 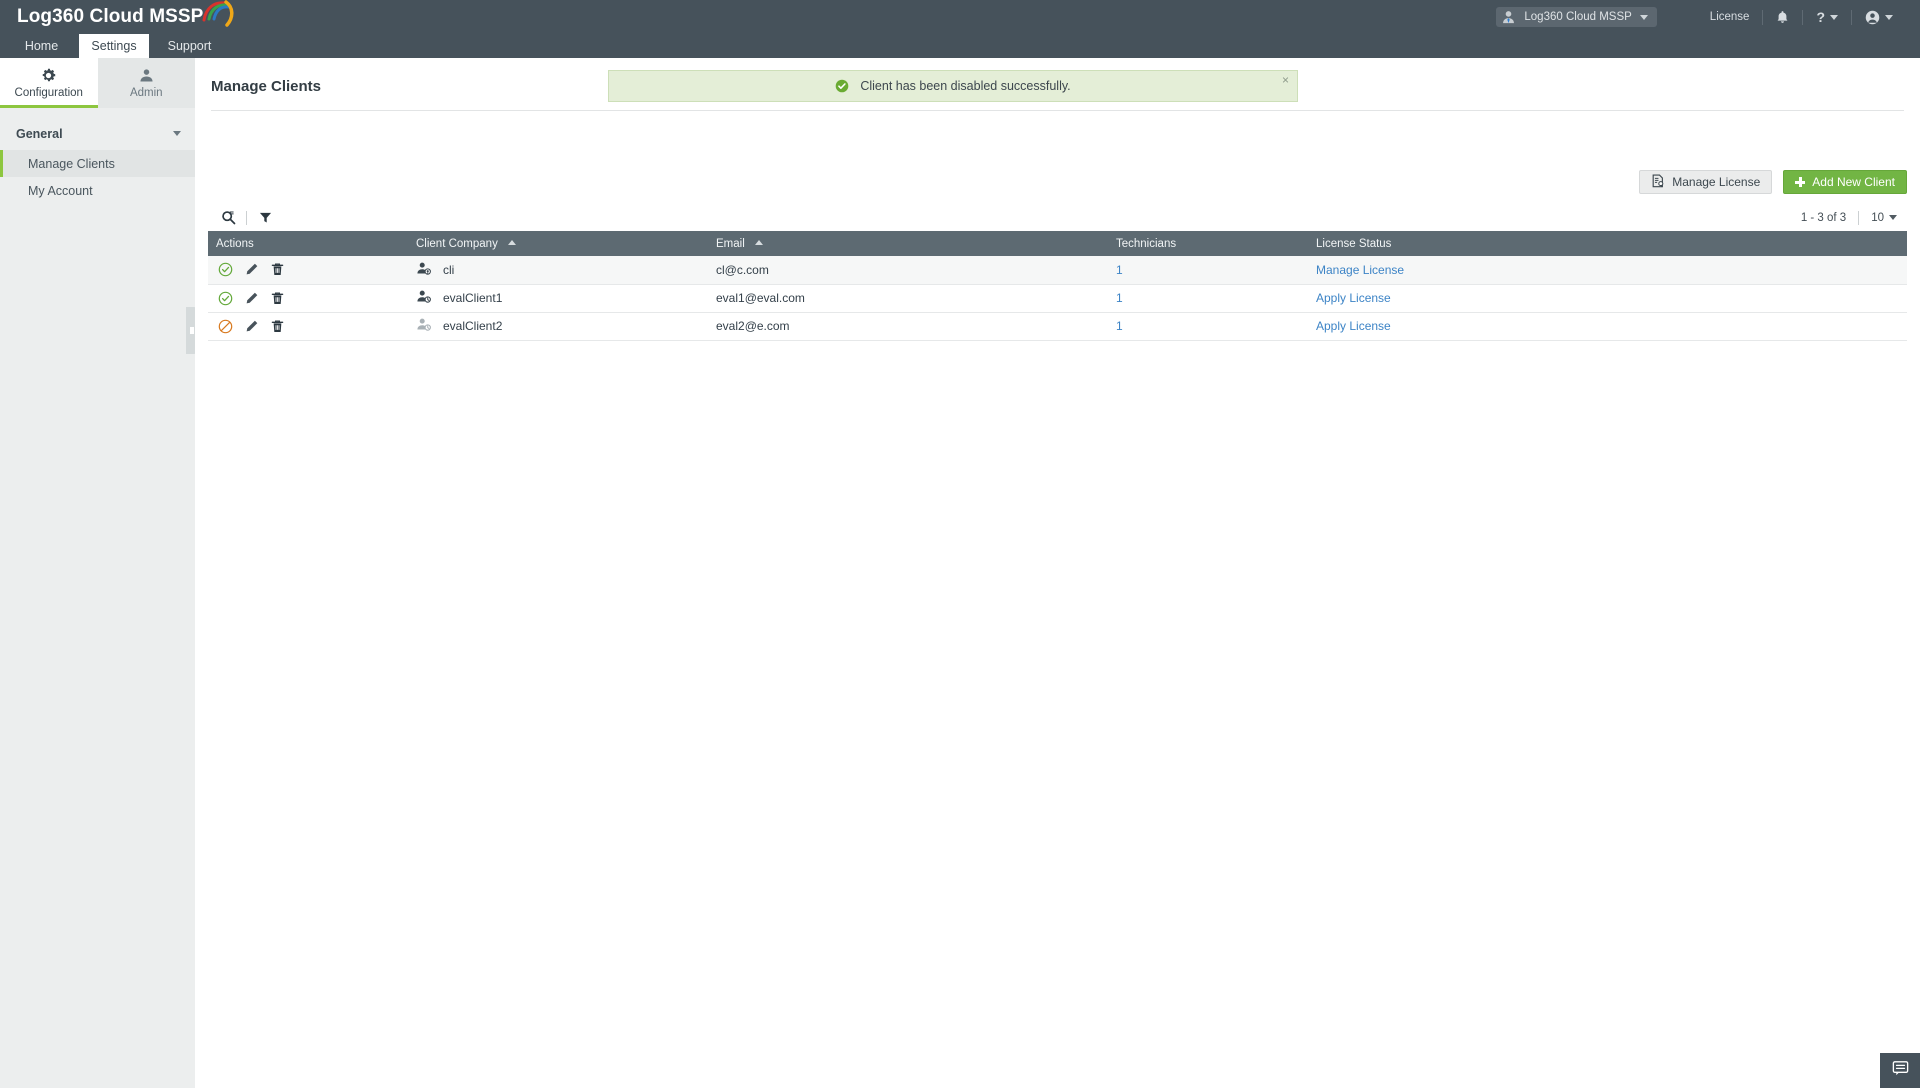 I want to click on client-company-name: cli, so click(x=449, y=269).